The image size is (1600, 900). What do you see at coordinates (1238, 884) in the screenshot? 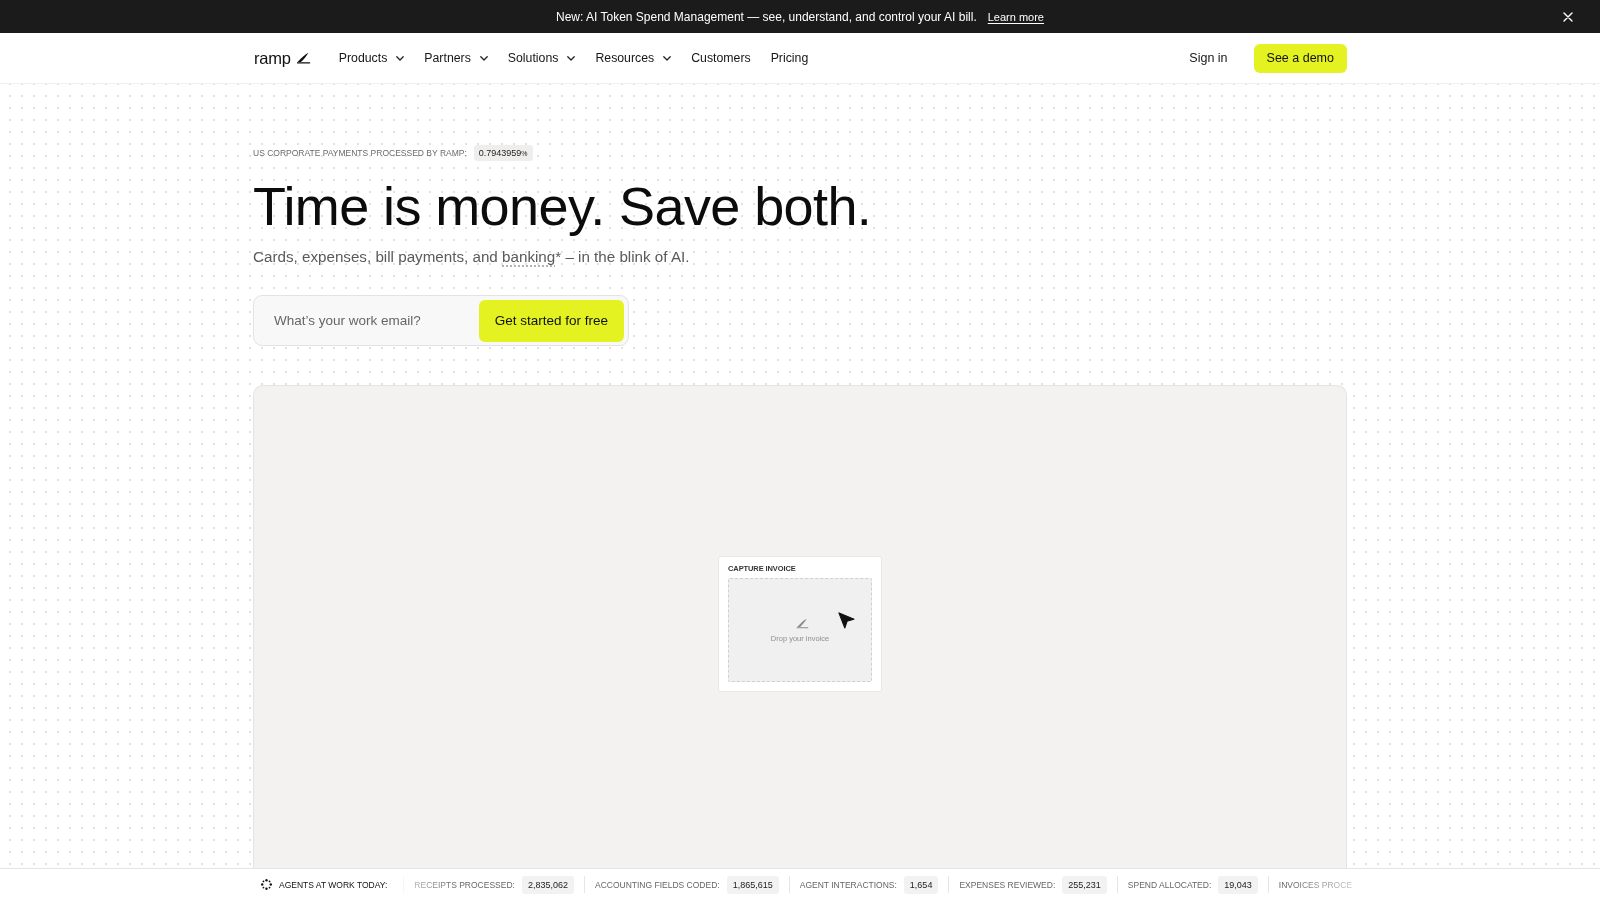
I see `stat-value: 19,043` at bounding box center [1238, 884].